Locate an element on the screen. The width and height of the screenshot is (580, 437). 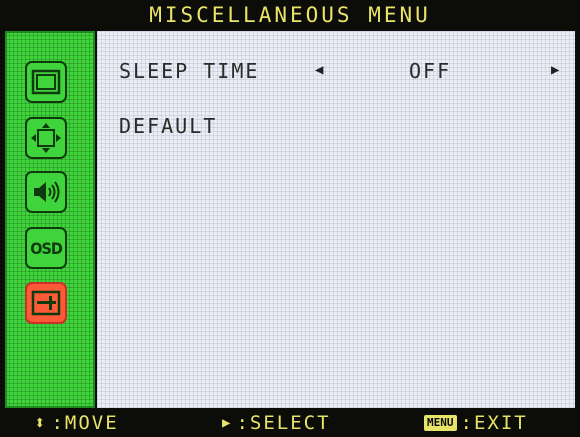
left-arrow-icon: ◀ is located at coordinates (320, 70).